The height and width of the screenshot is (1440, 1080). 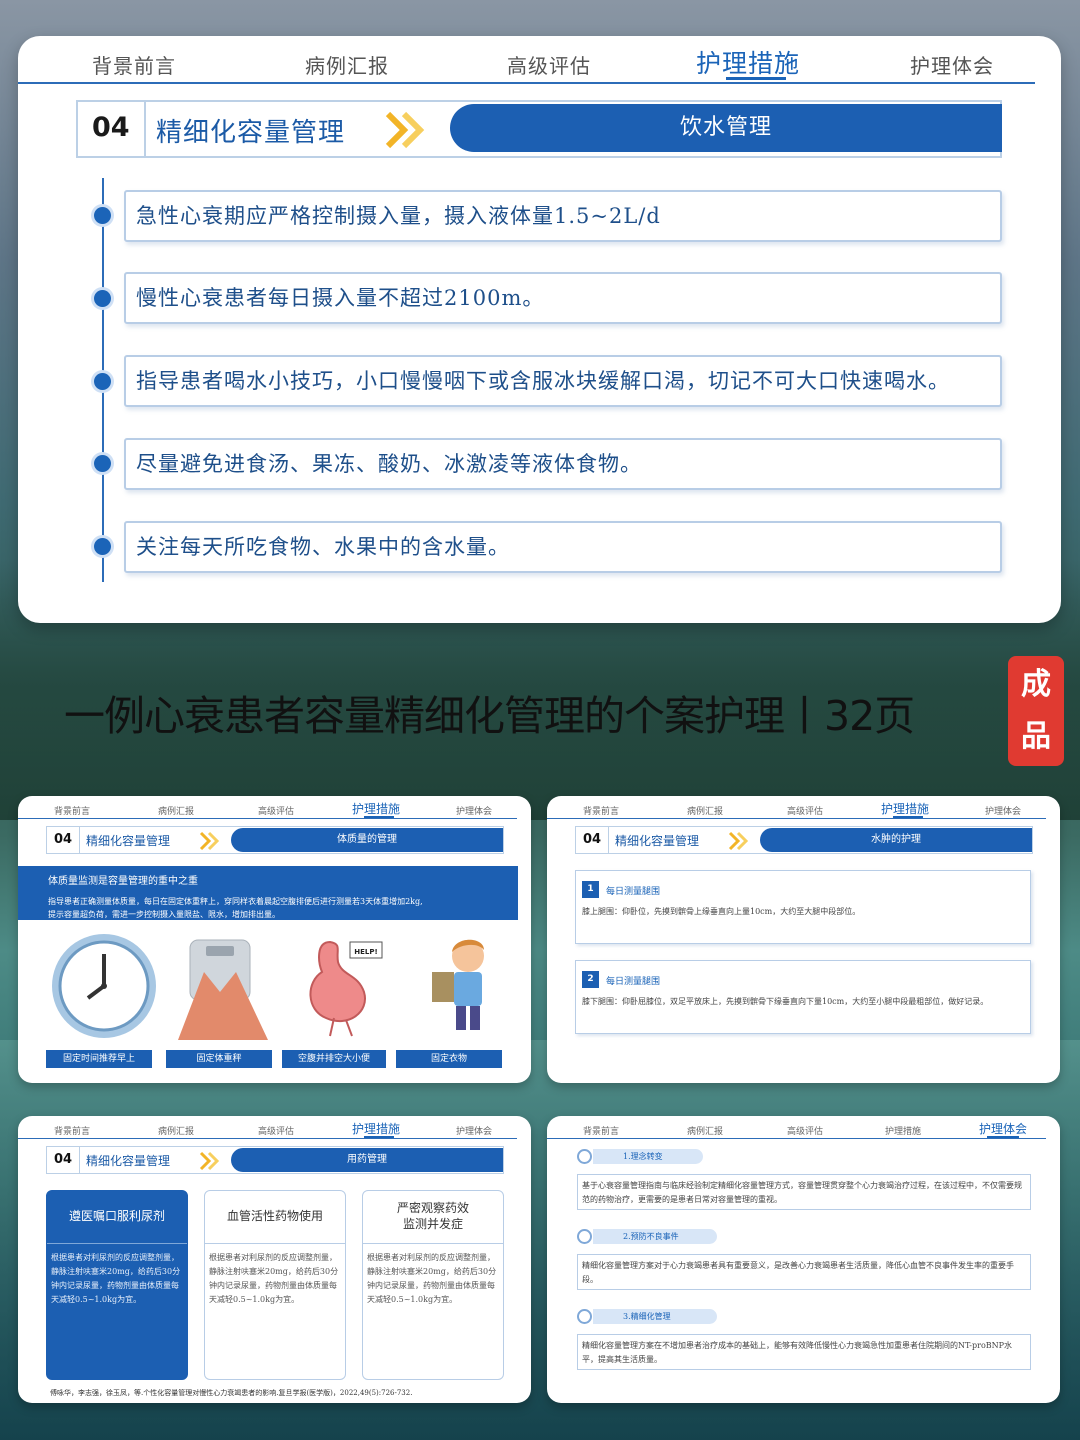 What do you see at coordinates (164, 914) in the screenshot?
I see `band-text: 提示容量超负荷，需进一步控制摄入量限盐、限水，增加排出量。` at bounding box center [164, 914].